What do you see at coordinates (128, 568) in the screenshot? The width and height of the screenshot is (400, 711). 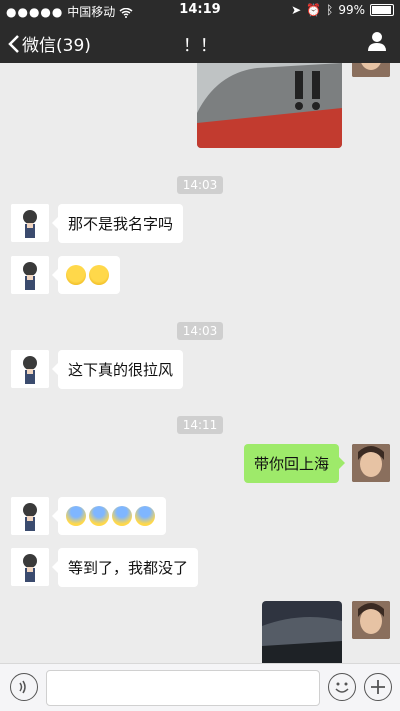 I see `message-text: 等到了，我都没了` at bounding box center [128, 568].